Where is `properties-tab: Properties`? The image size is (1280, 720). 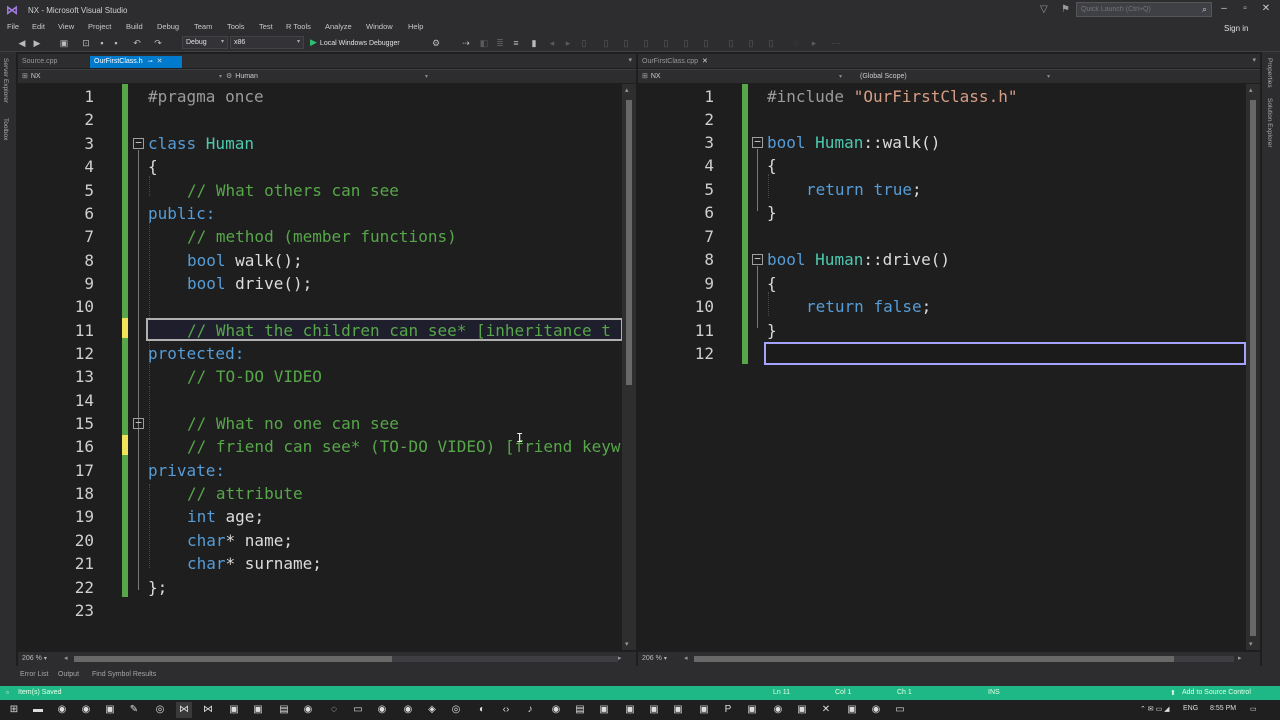 properties-tab: Properties is located at coordinates (1269, 73).